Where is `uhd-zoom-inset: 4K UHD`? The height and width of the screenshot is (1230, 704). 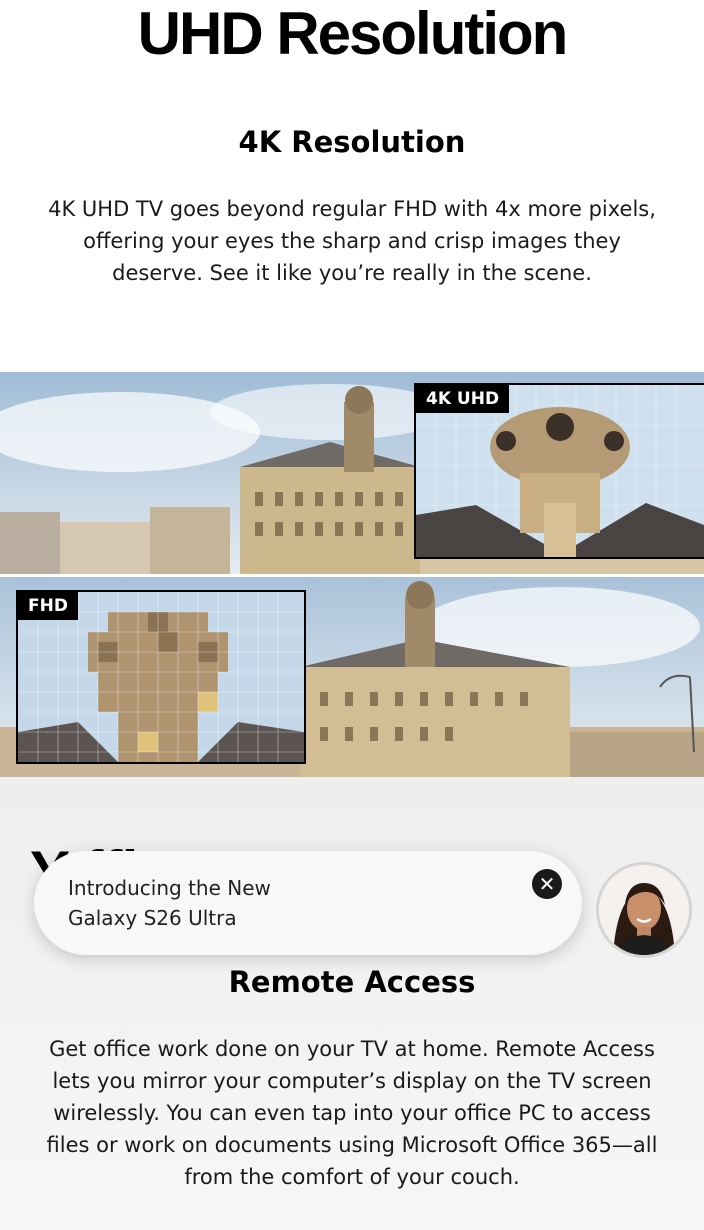
uhd-zoom-inset: 4K UHD is located at coordinates (559, 471).